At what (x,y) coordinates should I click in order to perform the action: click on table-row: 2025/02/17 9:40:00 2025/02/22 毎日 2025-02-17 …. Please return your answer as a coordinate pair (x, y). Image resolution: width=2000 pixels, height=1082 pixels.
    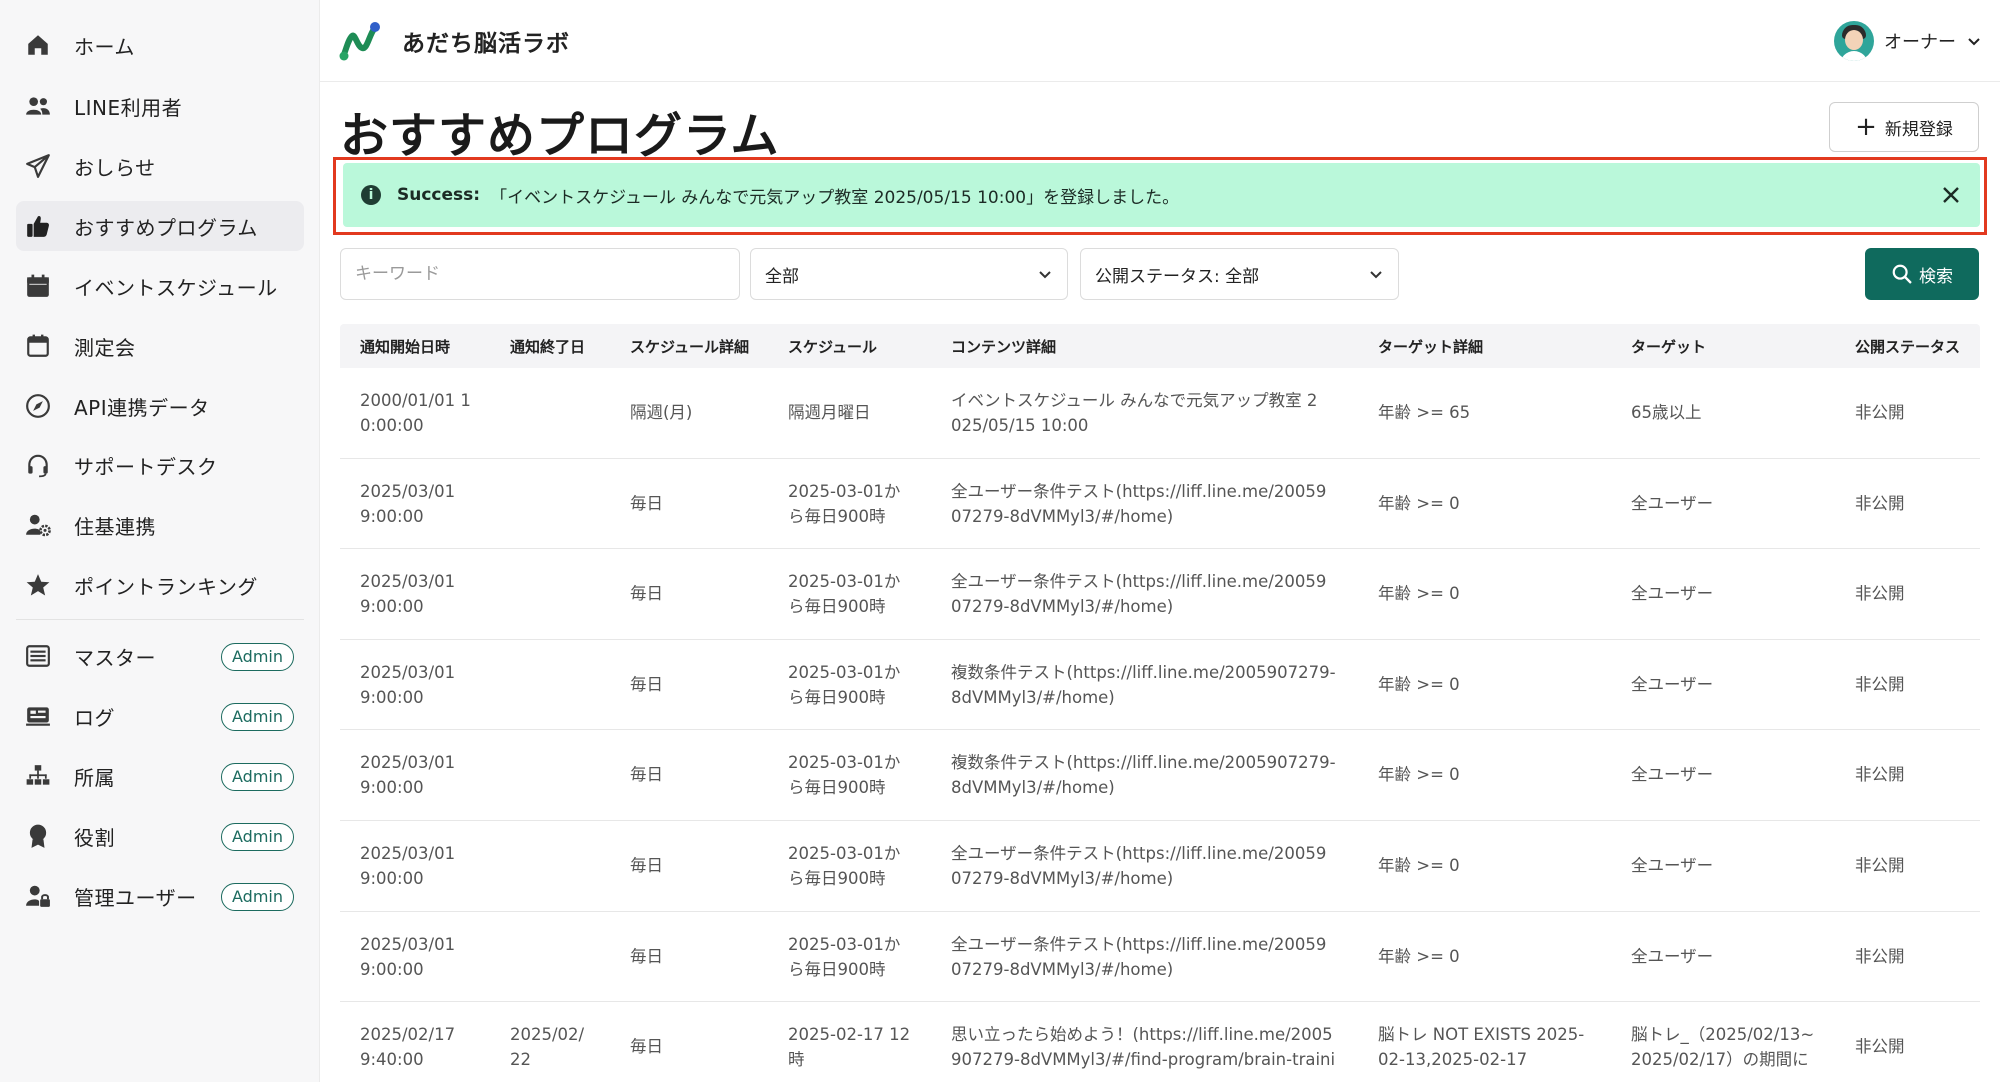
    Looking at the image, I should click on (1160, 1042).